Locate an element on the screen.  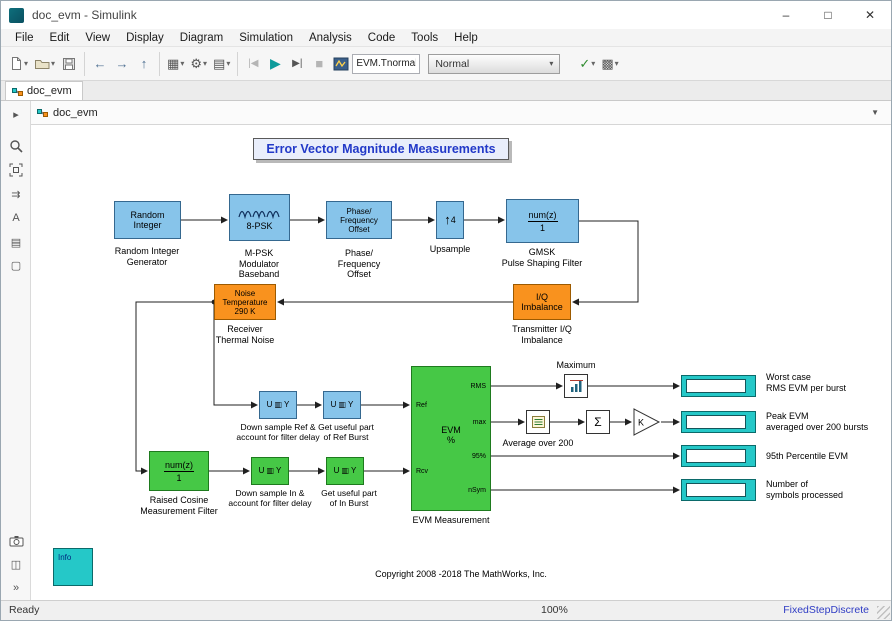
get-ref-burst-block: U ▥ Y is located at coordinates (342, 405).